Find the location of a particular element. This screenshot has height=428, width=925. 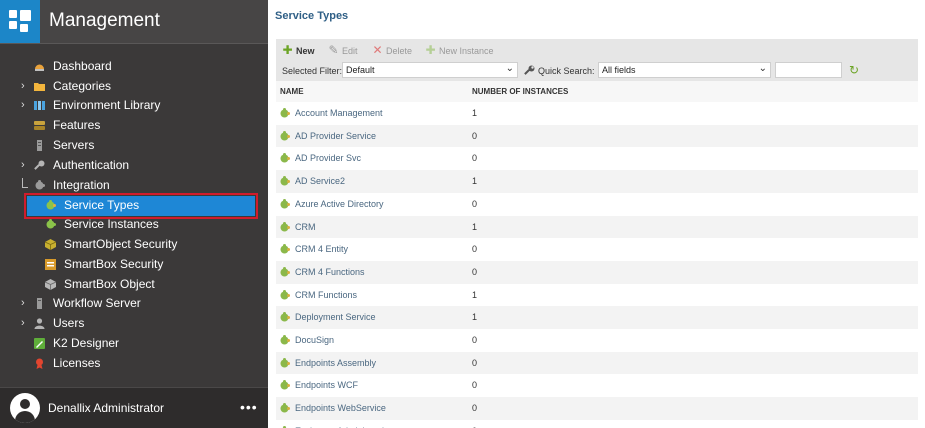

table-row: Endpoints WebService 0 is located at coordinates (597, 408).